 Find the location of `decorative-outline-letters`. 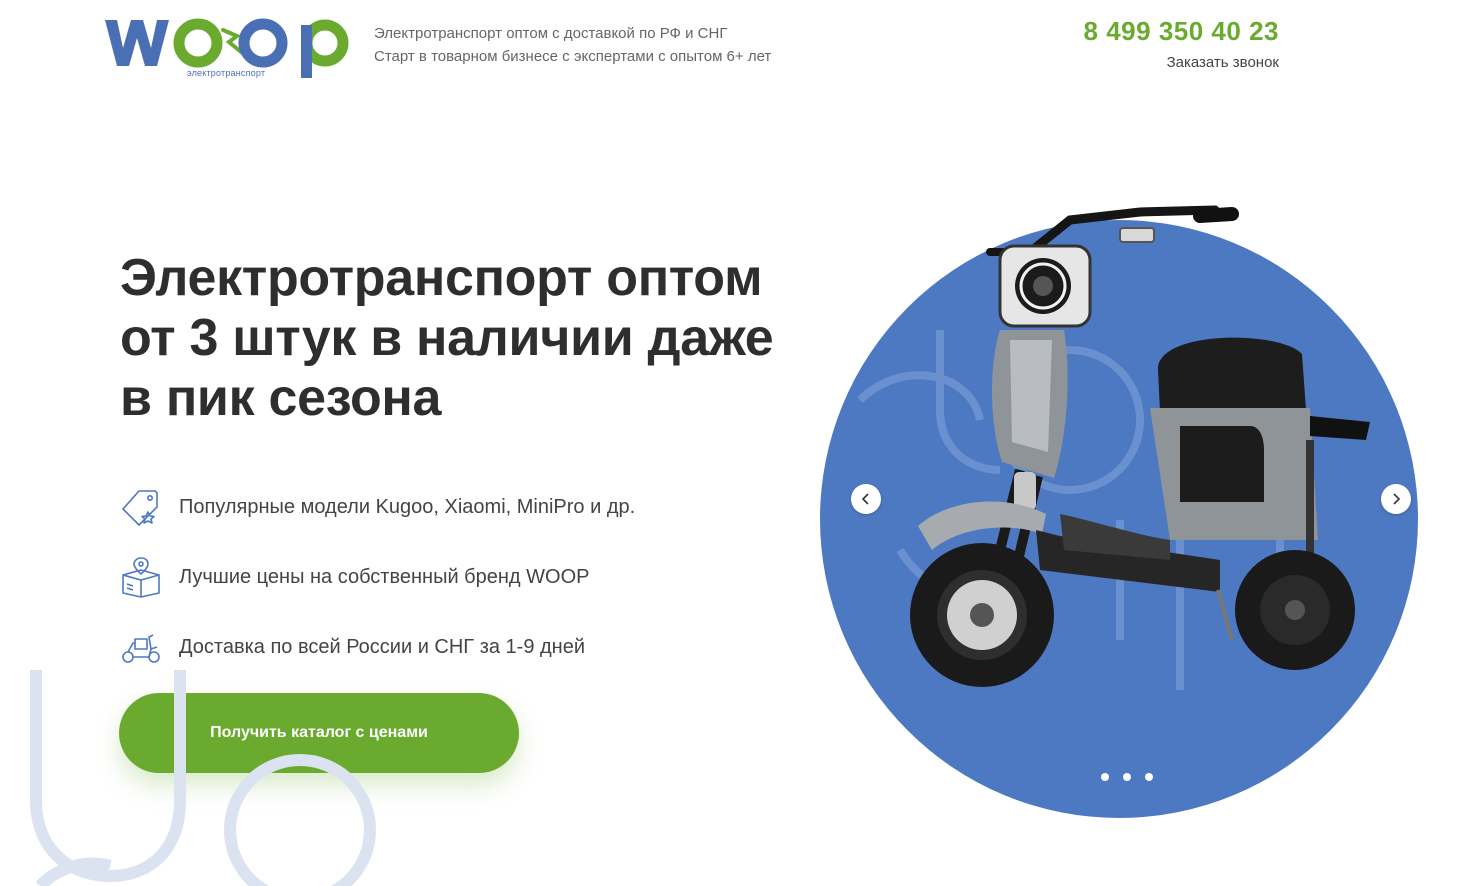

decorative-outline-letters is located at coordinates (203, 778).